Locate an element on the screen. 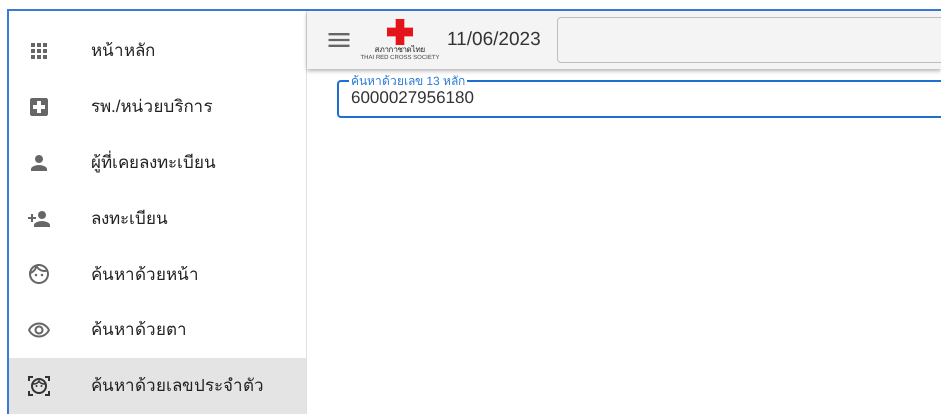  id-search-field: ค้นหาด้วยเลข 13 หลัก 6000027956180 is located at coordinates (639, 96).